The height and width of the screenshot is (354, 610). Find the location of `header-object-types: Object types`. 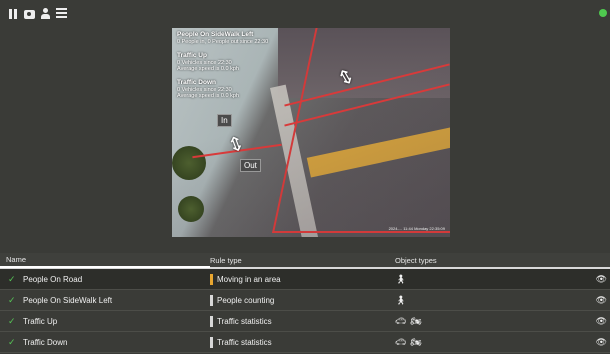

header-object-types: Object types is located at coordinates (492, 260).